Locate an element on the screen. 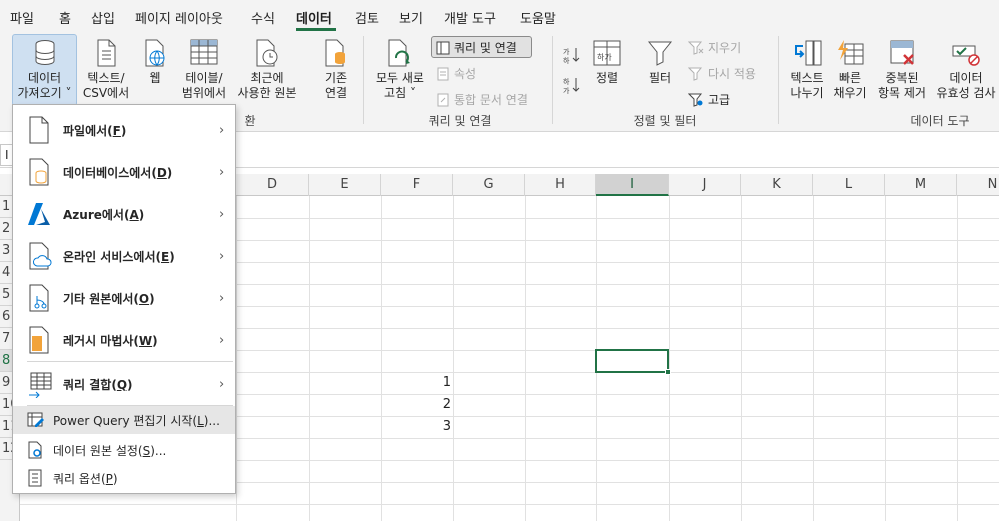 Image resolution: width=999 pixels, height=521 pixels. group-label-queries: 쿼리 및 연결 is located at coordinates (460, 121).